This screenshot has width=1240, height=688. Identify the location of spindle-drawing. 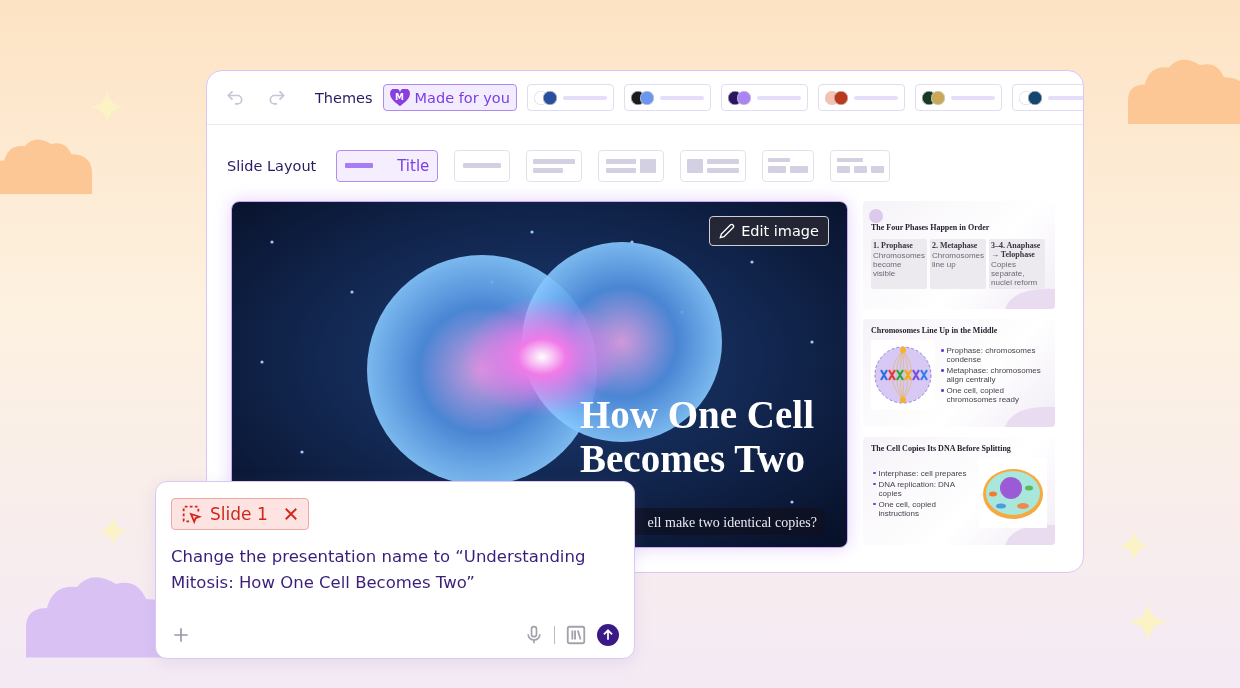
(903, 375).